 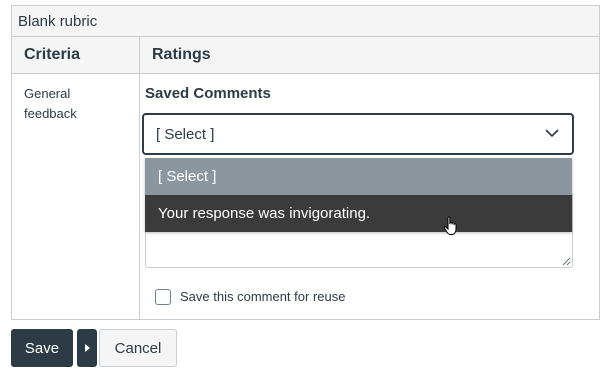 I want to click on chevron-down-icon, so click(x=552, y=133).